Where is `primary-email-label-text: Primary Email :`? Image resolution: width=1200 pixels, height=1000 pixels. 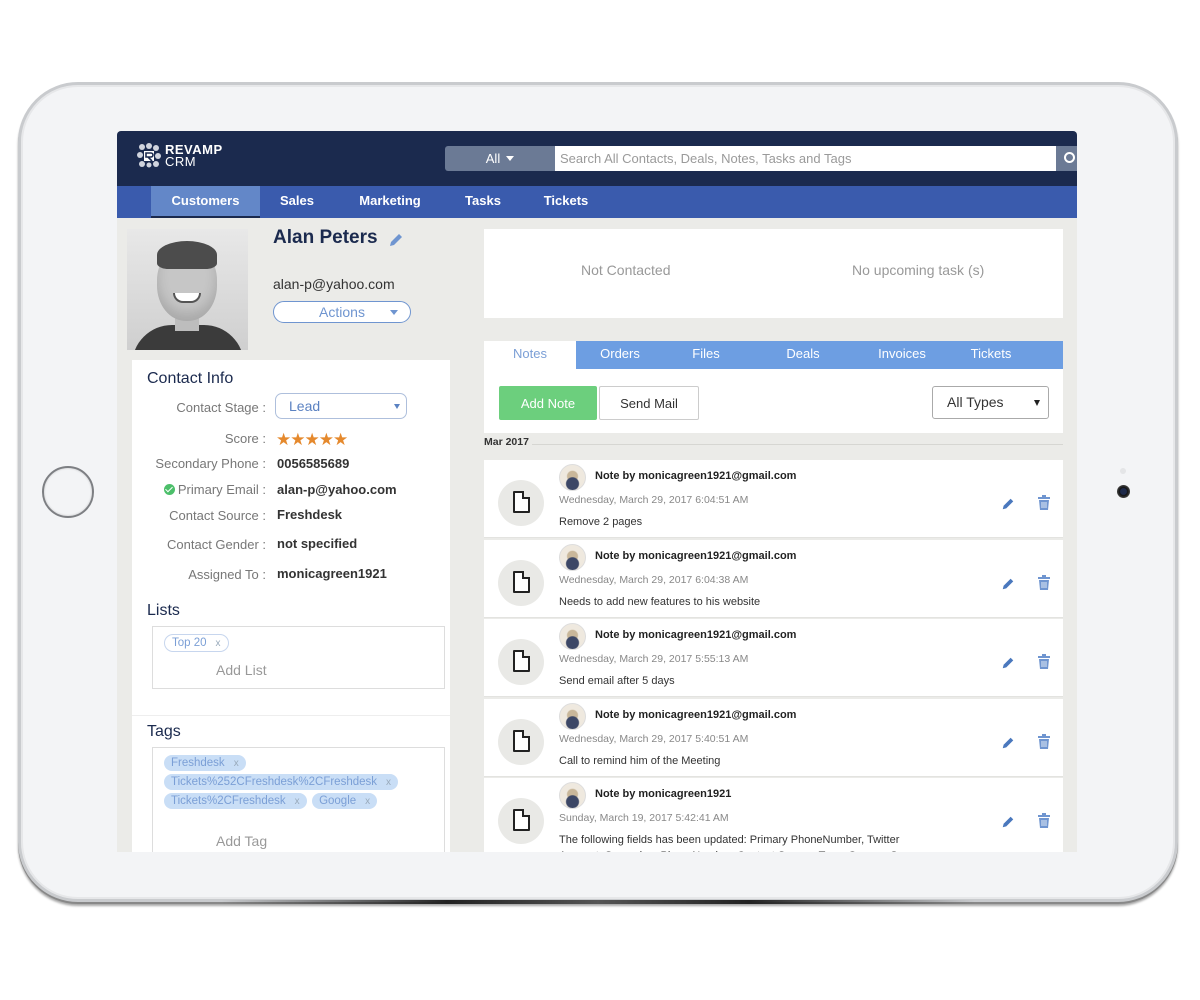
primary-email-label-text: Primary Email : is located at coordinates (221, 489).